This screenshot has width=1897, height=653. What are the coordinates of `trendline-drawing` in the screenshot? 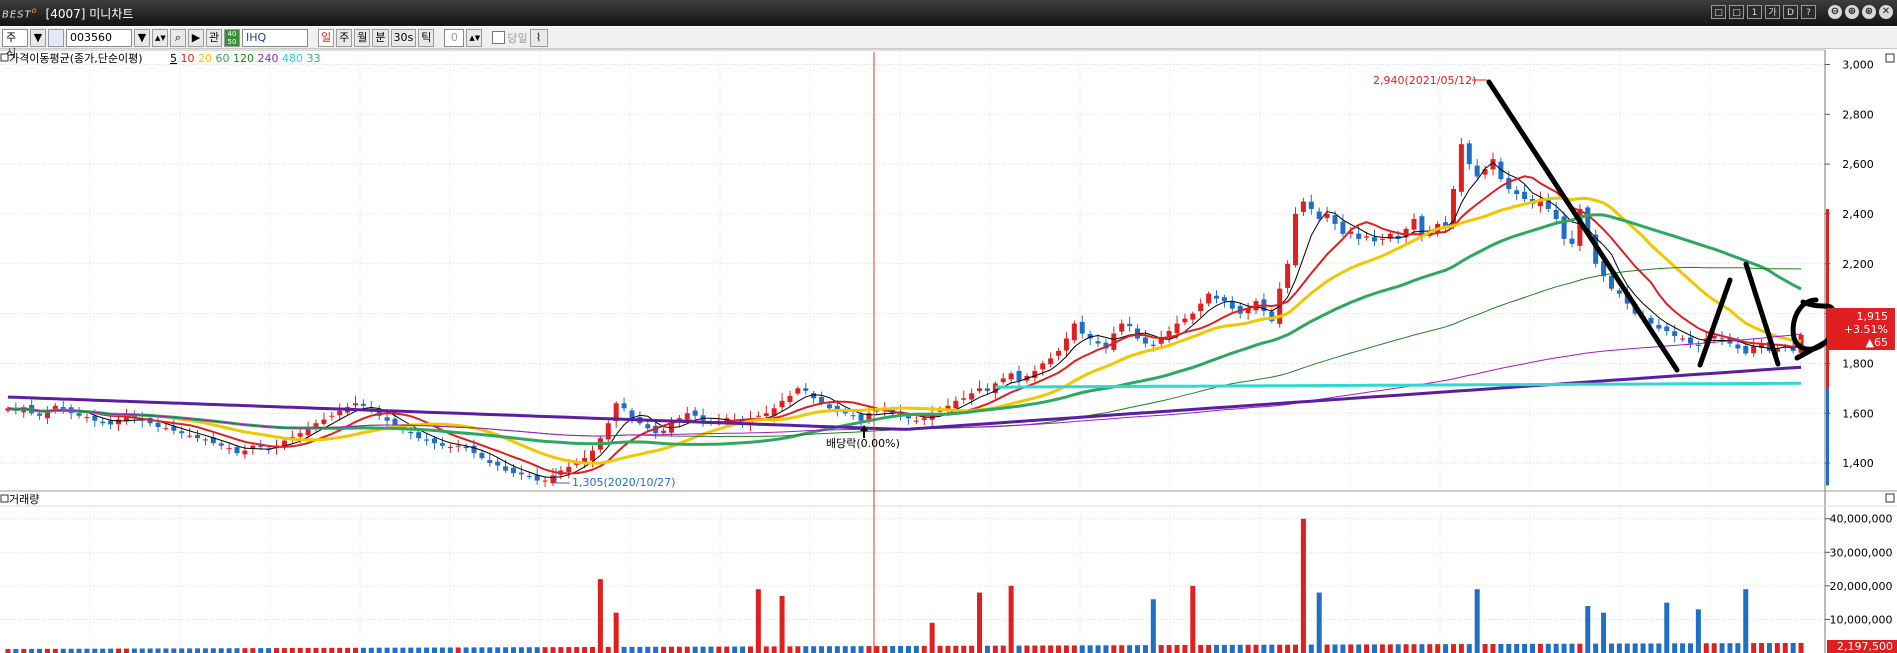 It's located at (1661, 226).